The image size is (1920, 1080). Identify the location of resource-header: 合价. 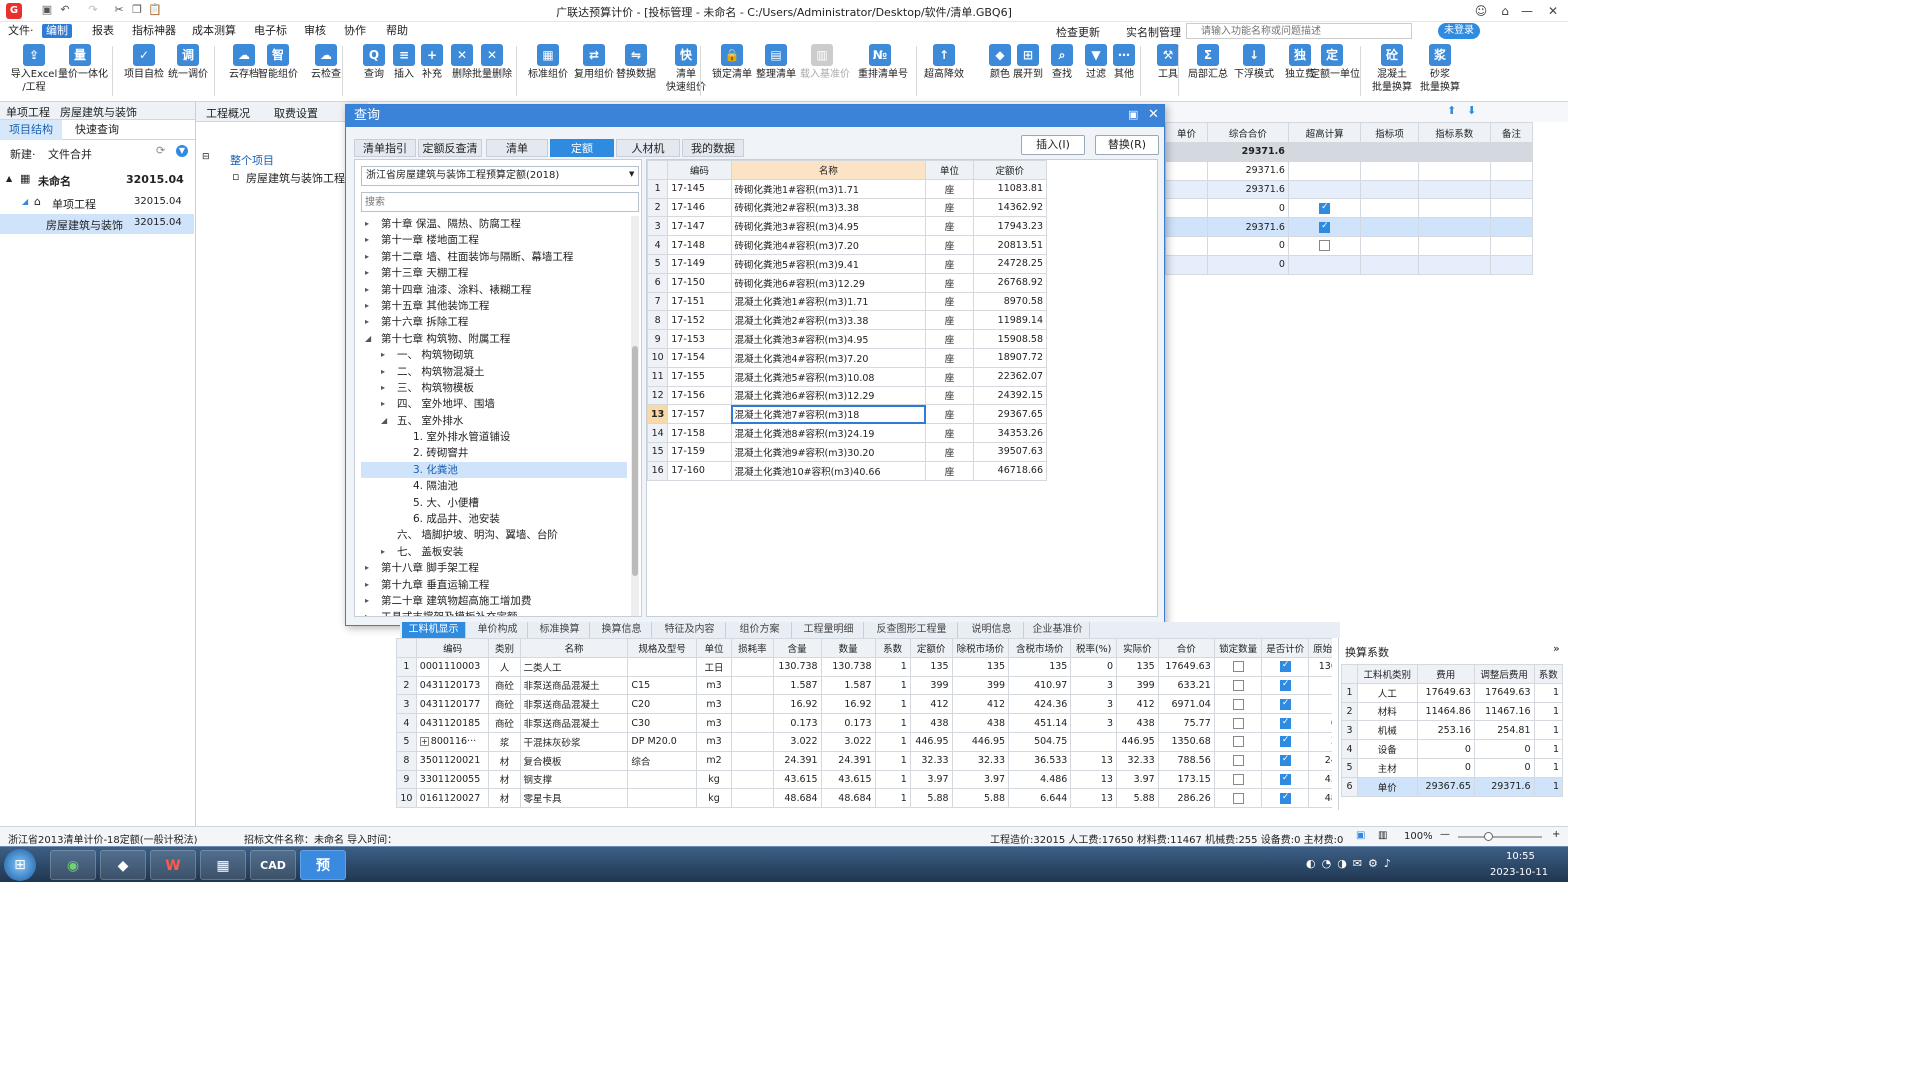
(1186, 648).